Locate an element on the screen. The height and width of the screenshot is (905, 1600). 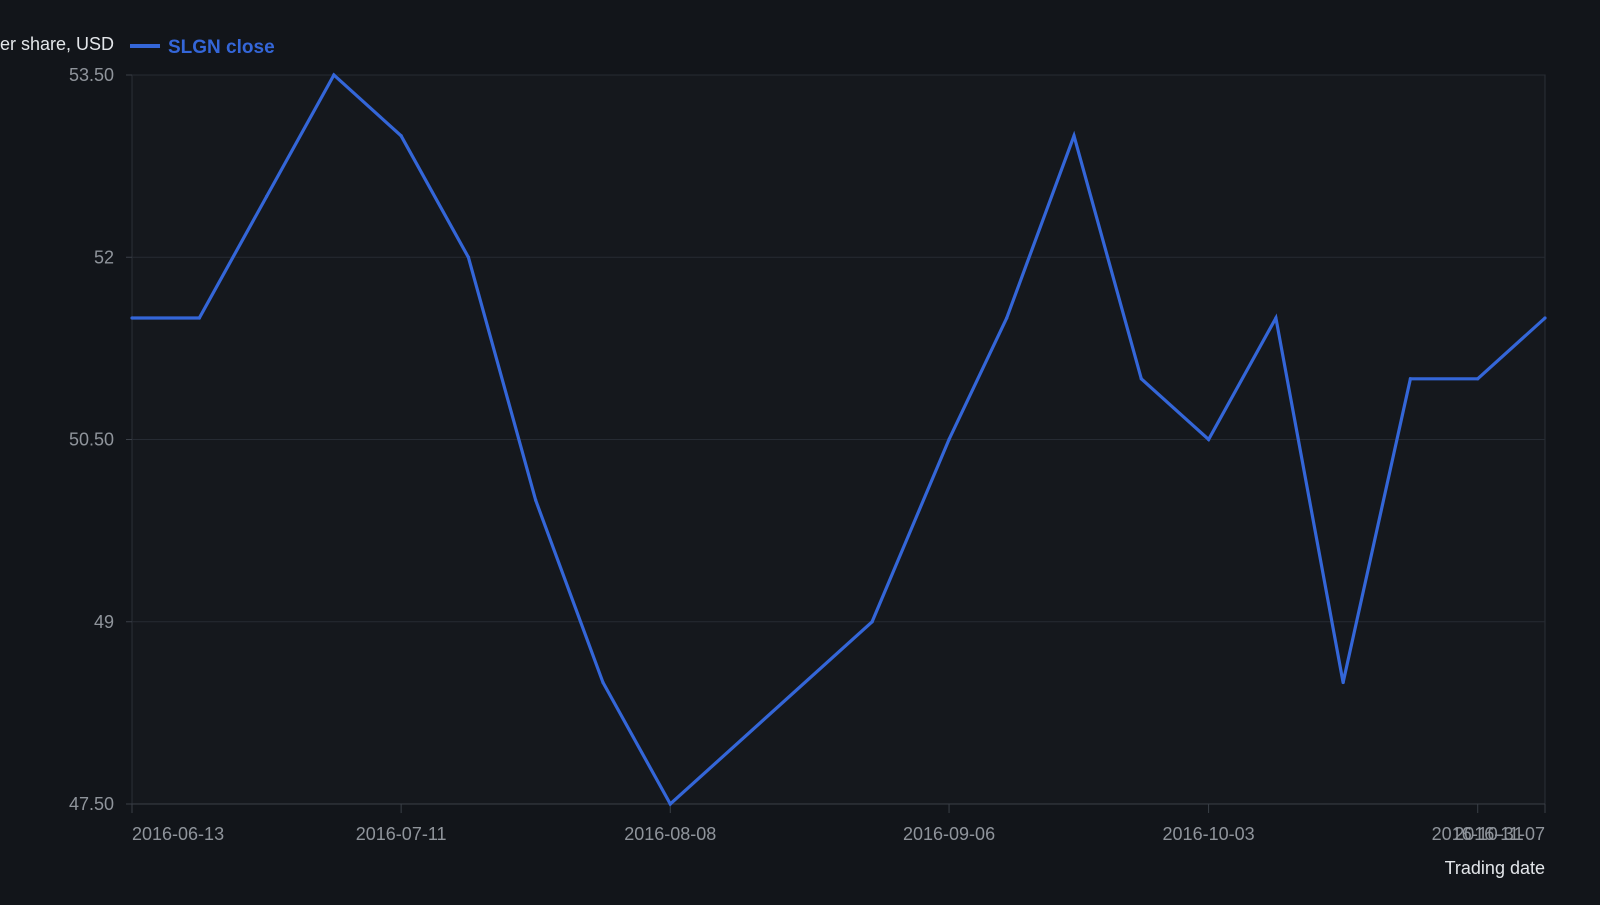
x-tick-label: 2016-08-08 is located at coordinates (670, 834).